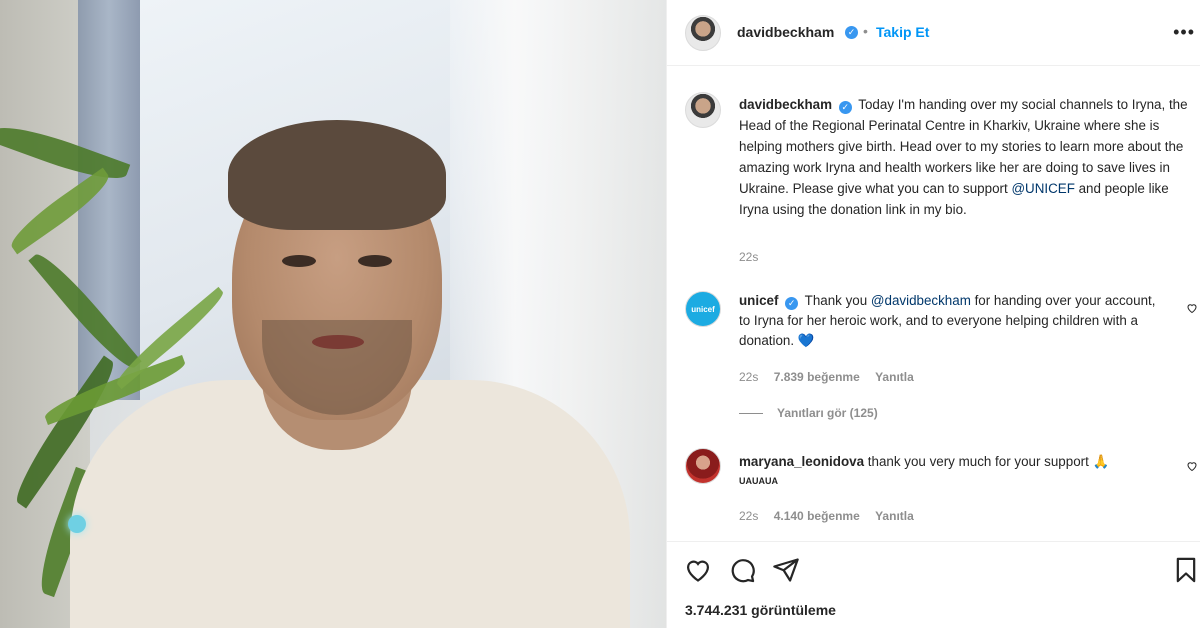 The image size is (1200, 628). Describe the element at coordinates (758, 300) in the screenshot. I see `comment-username: unicef` at that location.